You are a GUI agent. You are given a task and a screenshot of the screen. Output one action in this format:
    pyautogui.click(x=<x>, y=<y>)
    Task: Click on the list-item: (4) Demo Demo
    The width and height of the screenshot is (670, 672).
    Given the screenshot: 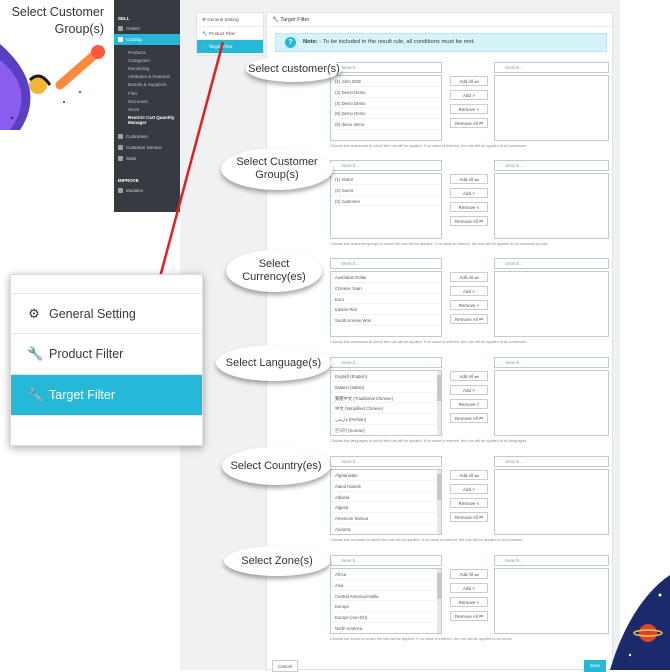 What is the action you would take?
    pyautogui.click(x=386, y=103)
    